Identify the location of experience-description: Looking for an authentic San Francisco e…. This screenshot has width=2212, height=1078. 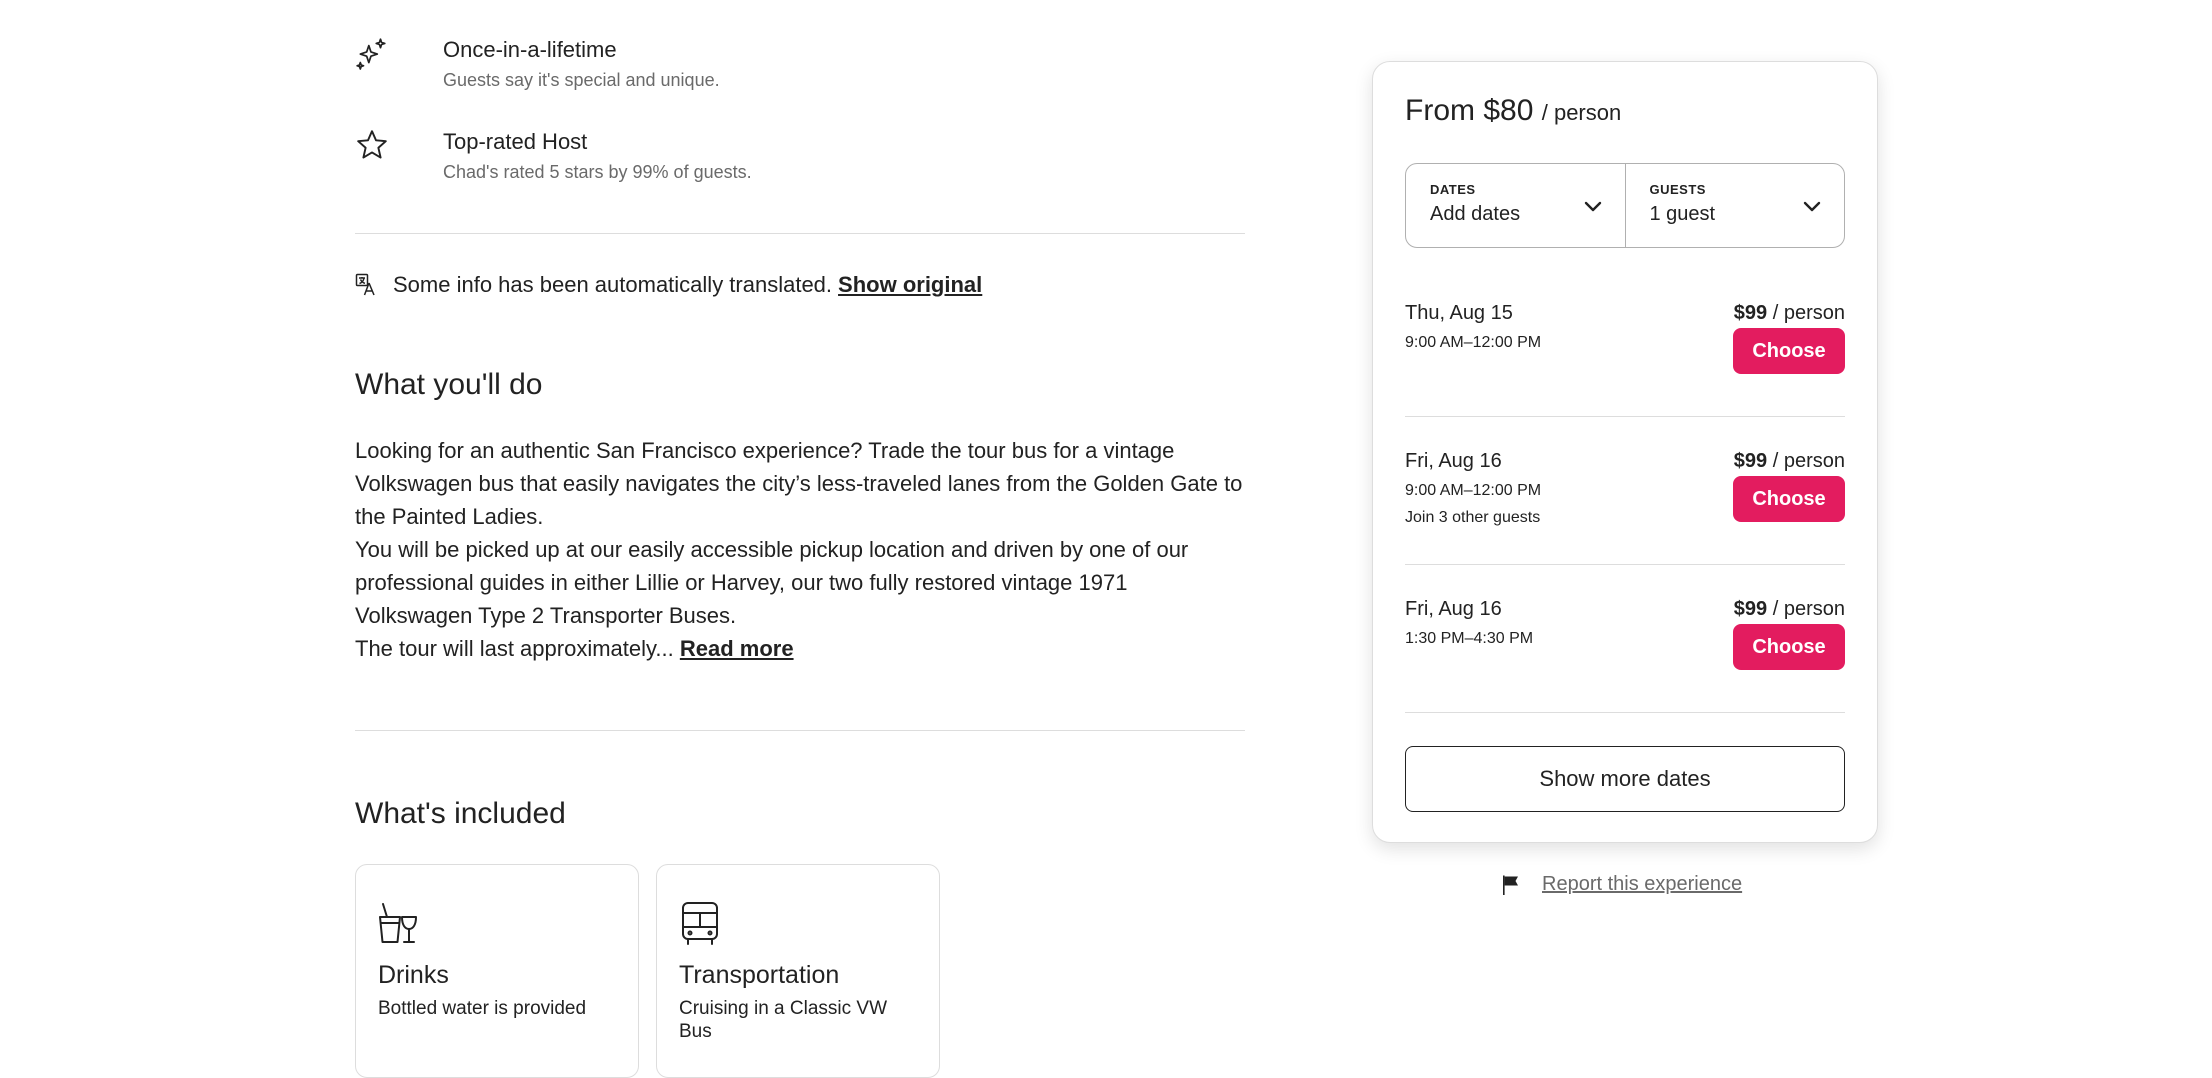
(800, 549).